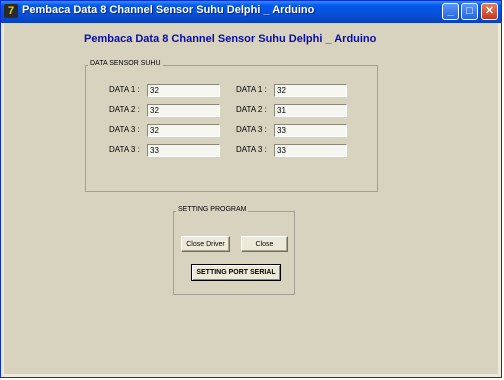 The width and height of the screenshot is (504, 380). Describe the element at coordinates (469, 11) in the screenshot. I see `maximize-button: □` at that location.